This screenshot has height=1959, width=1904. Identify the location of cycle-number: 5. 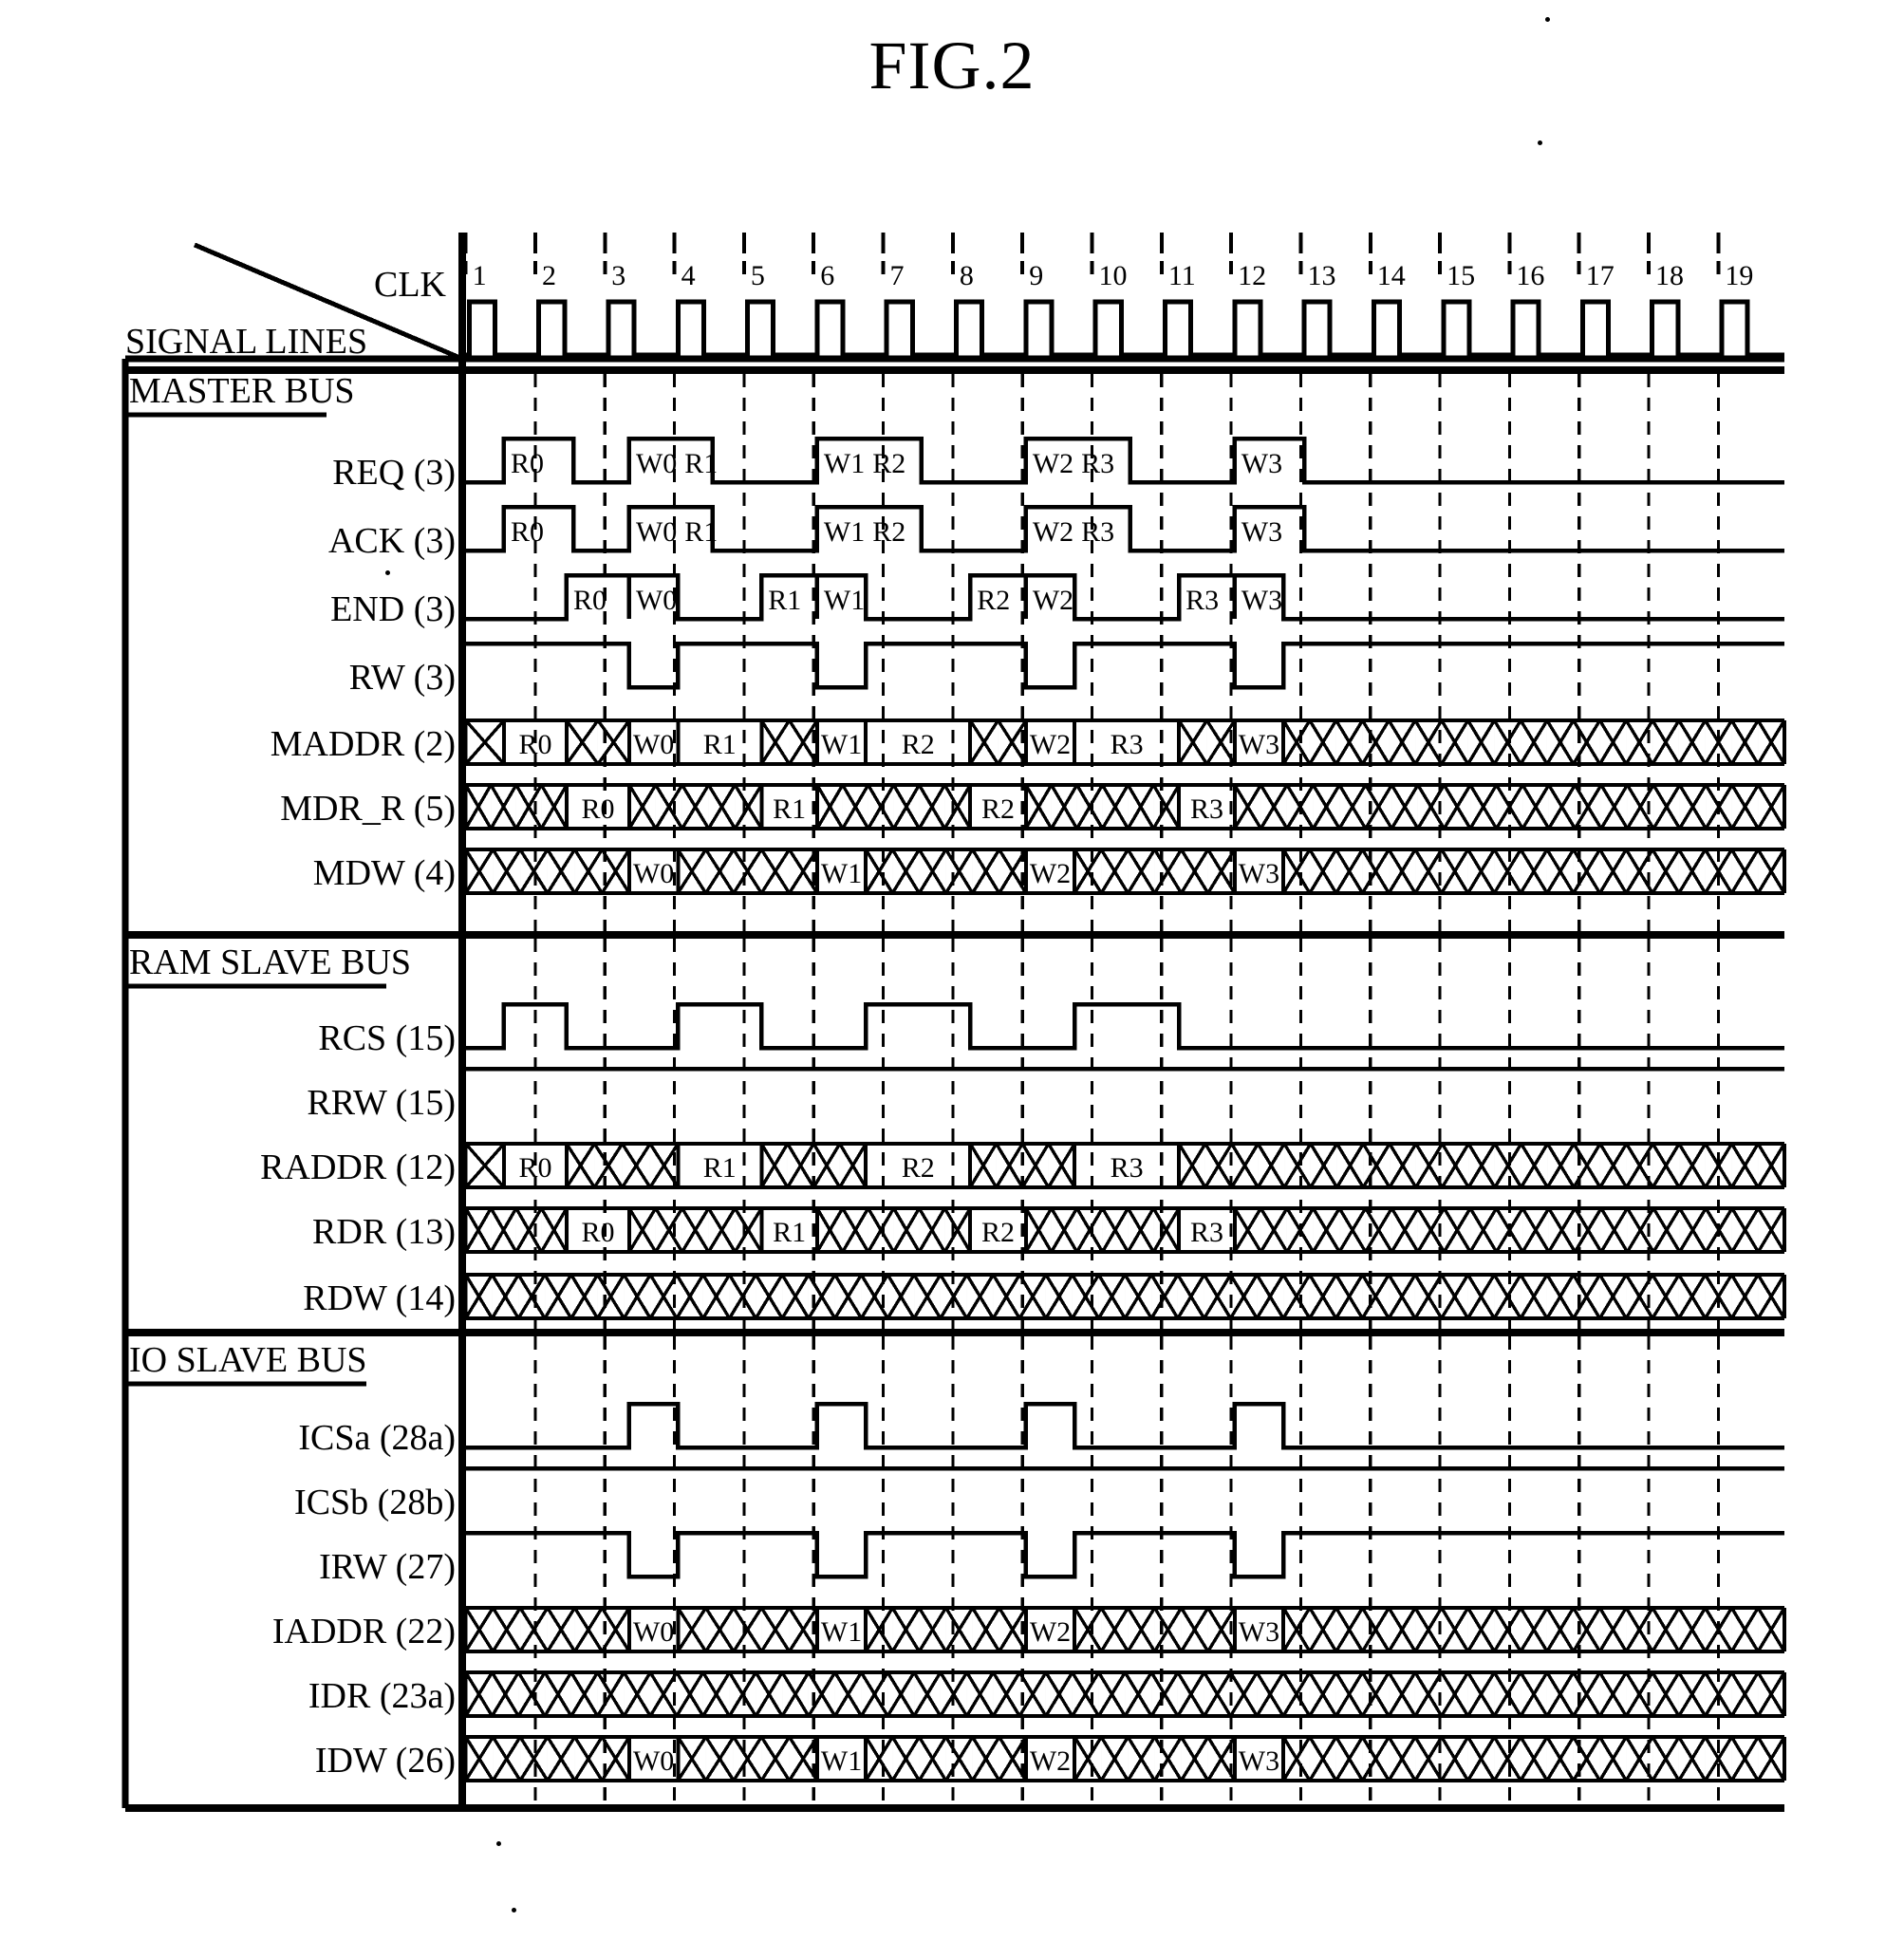
(758, 275).